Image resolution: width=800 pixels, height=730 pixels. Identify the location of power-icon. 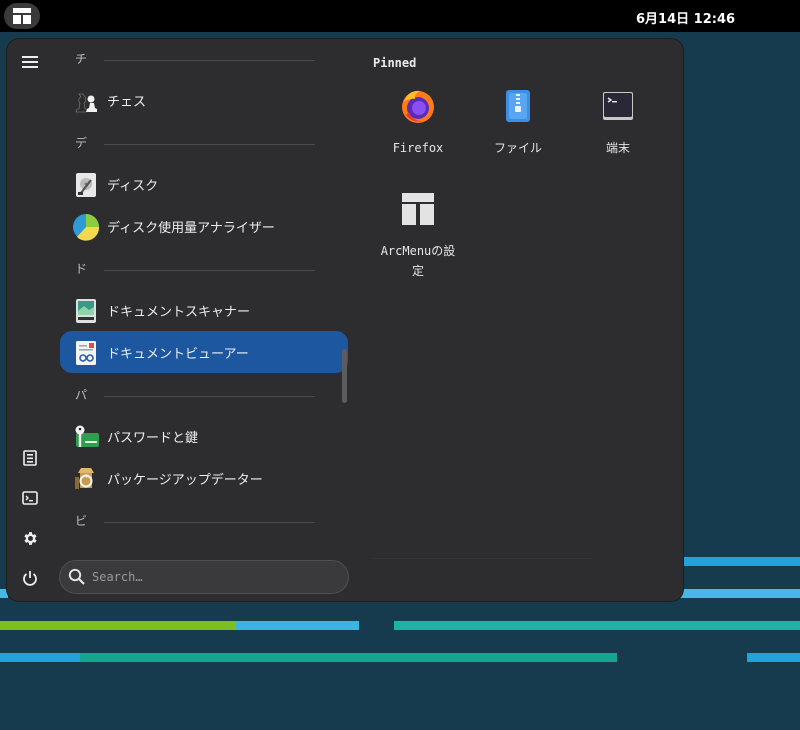
(30, 578).